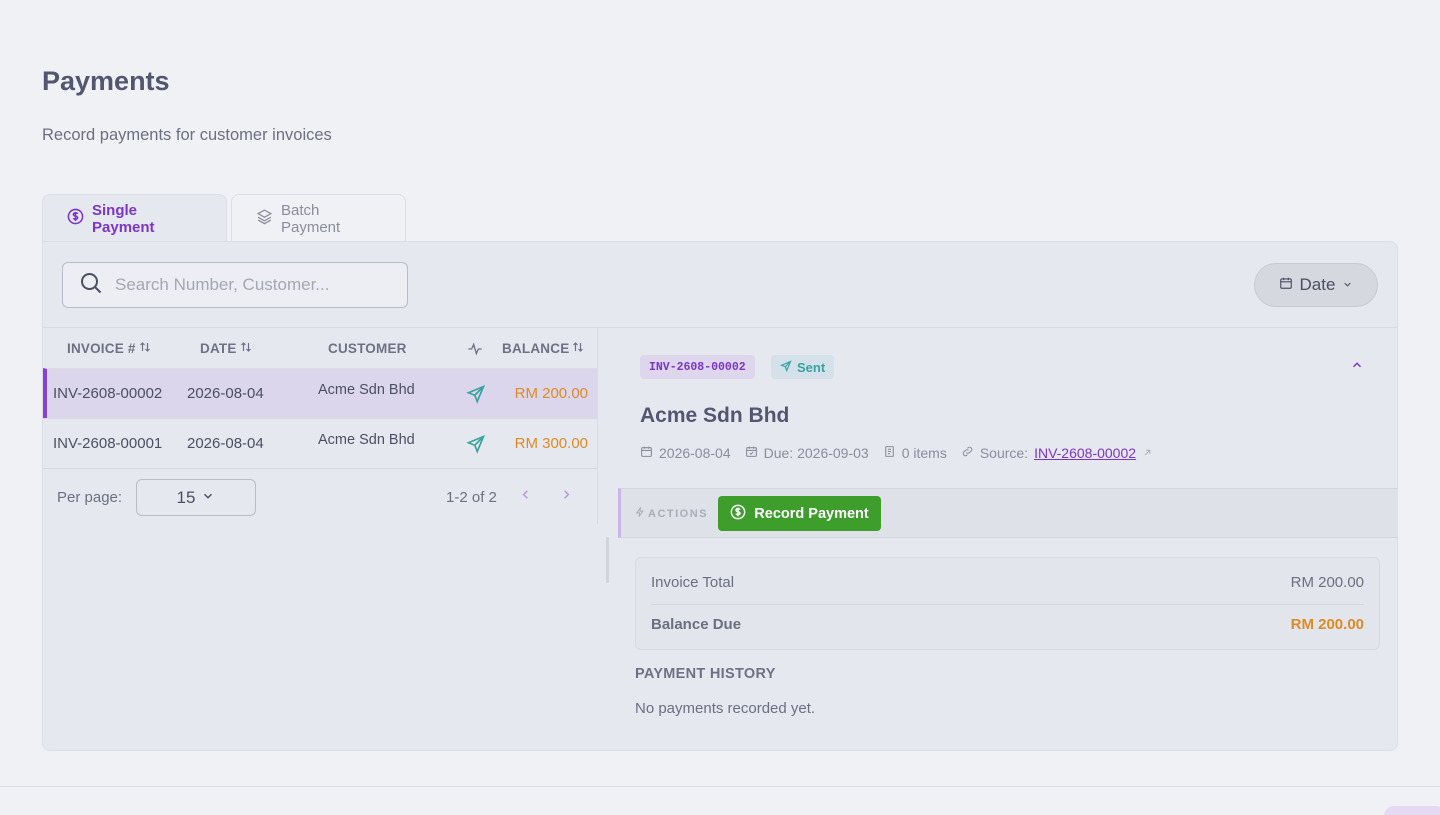  Describe the element at coordinates (320, 496) in the screenshot. I see `pagination: Per page: 15 1-2 of 2` at that location.